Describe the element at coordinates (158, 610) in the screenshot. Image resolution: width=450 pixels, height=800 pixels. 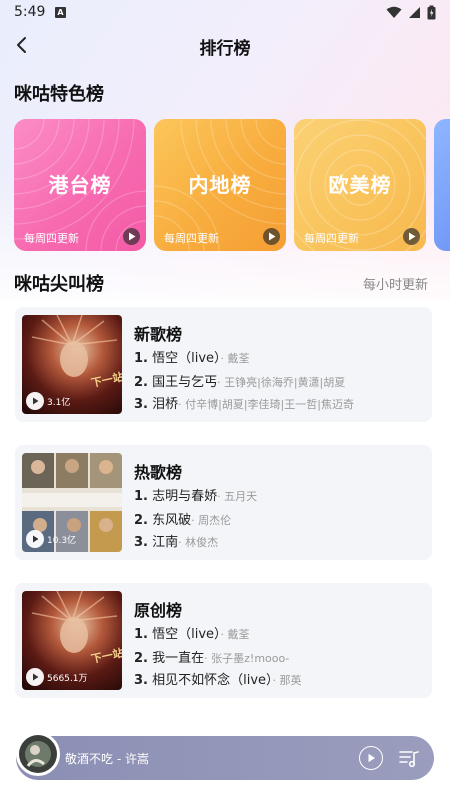
I see `rank-title: 原创榜` at that location.